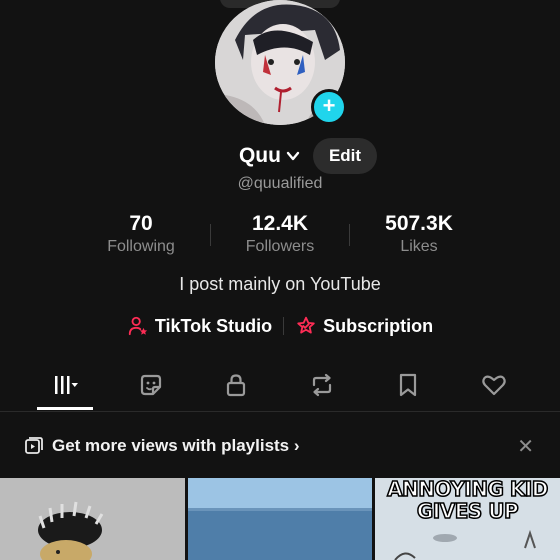  I want to click on person-star-icon, so click(137, 326).